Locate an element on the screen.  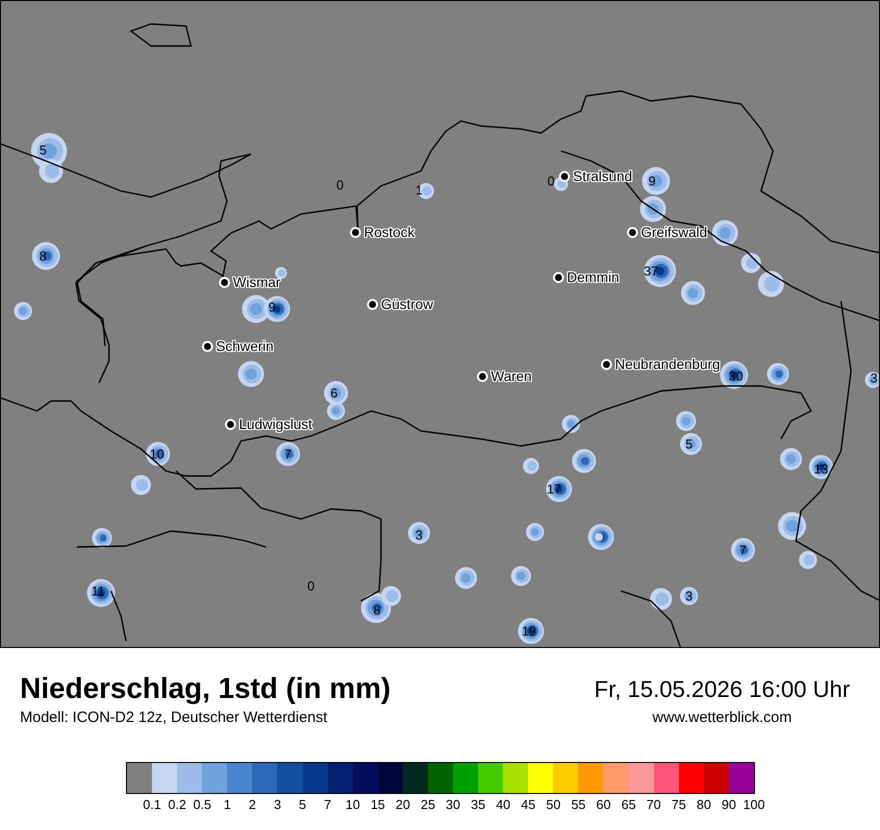
forecast-datetime: Fr, 15.05.2026 16:00 Uhr is located at coordinates (722, 689).